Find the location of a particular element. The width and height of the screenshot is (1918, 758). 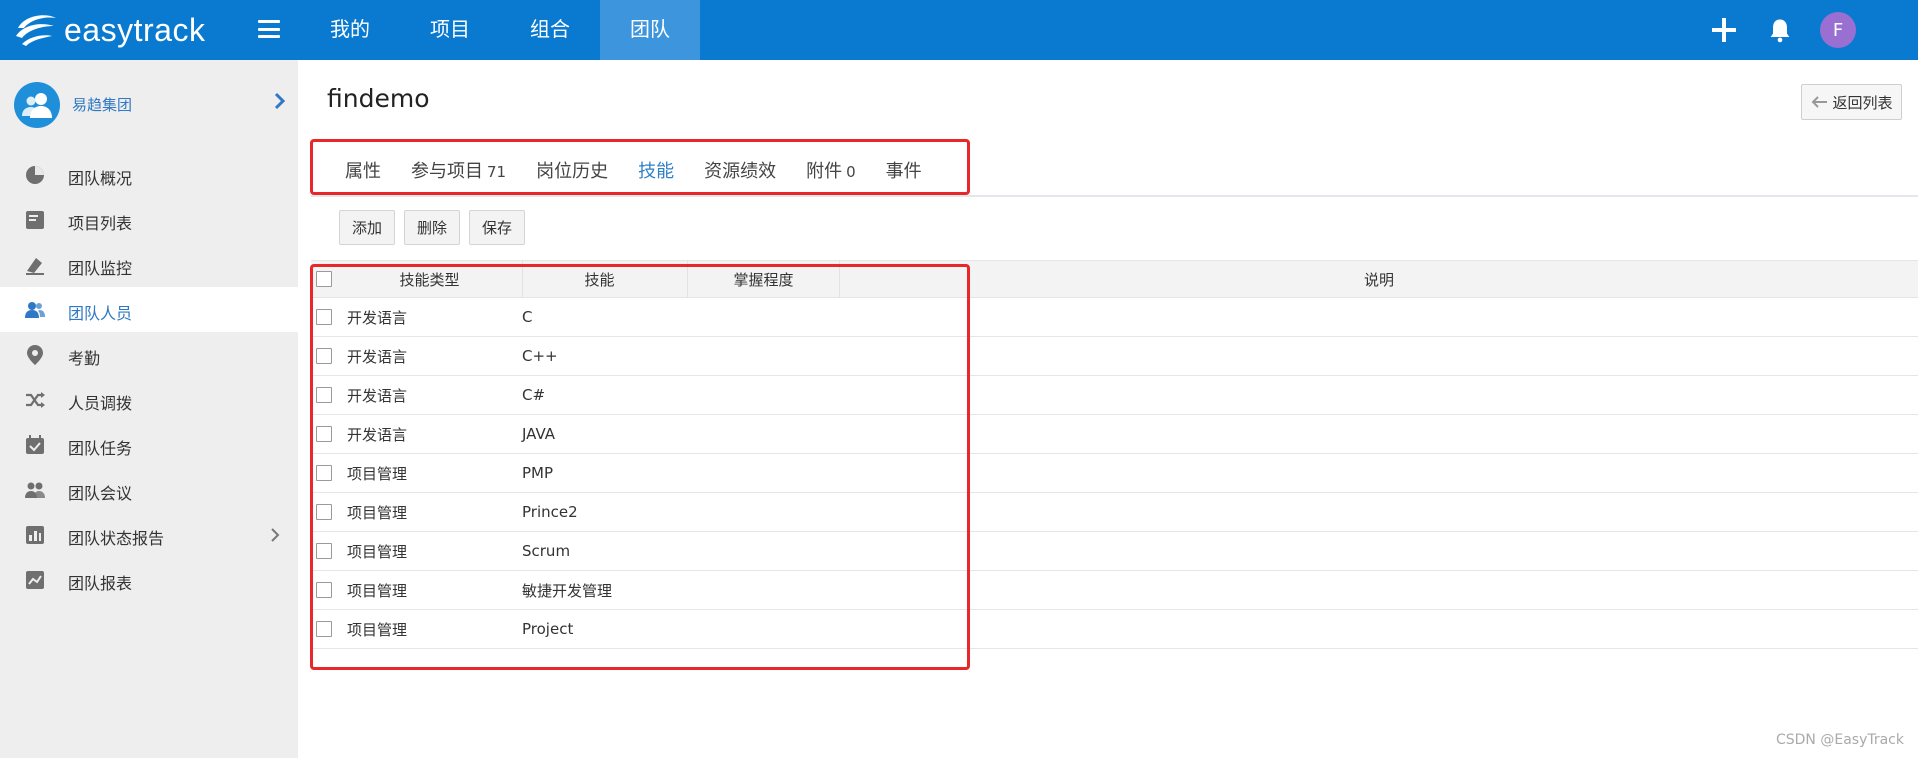

sidebar-item-status-report: 团队状态报告 is located at coordinates (149, 534).